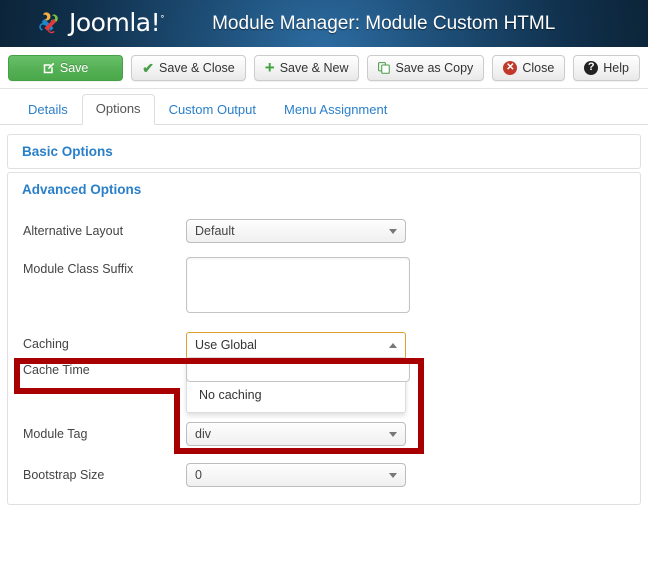 The image size is (648, 562). I want to click on close-button: ✕ Close, so click(529, 67).